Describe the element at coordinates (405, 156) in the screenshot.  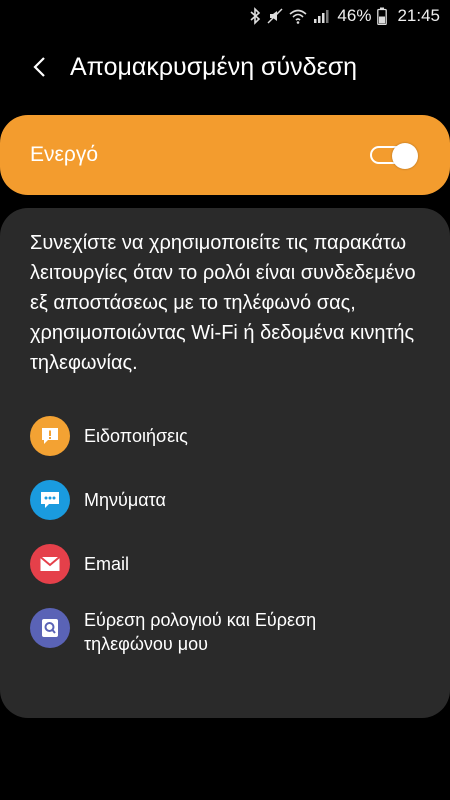
I see `switch-thumb` at that location.